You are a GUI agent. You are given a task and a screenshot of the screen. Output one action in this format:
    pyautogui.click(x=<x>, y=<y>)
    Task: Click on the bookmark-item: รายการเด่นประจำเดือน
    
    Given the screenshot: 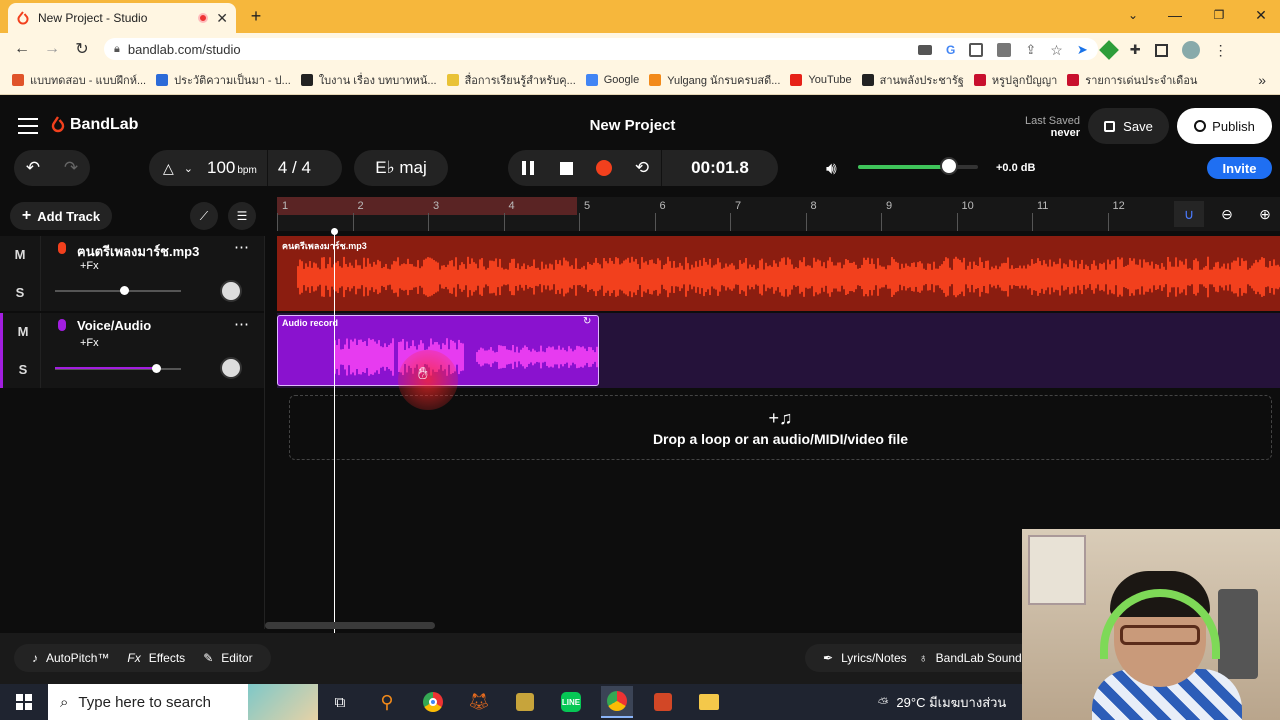 What is the action you would take?
    pyautogui.click(x=1132, y=80)
    